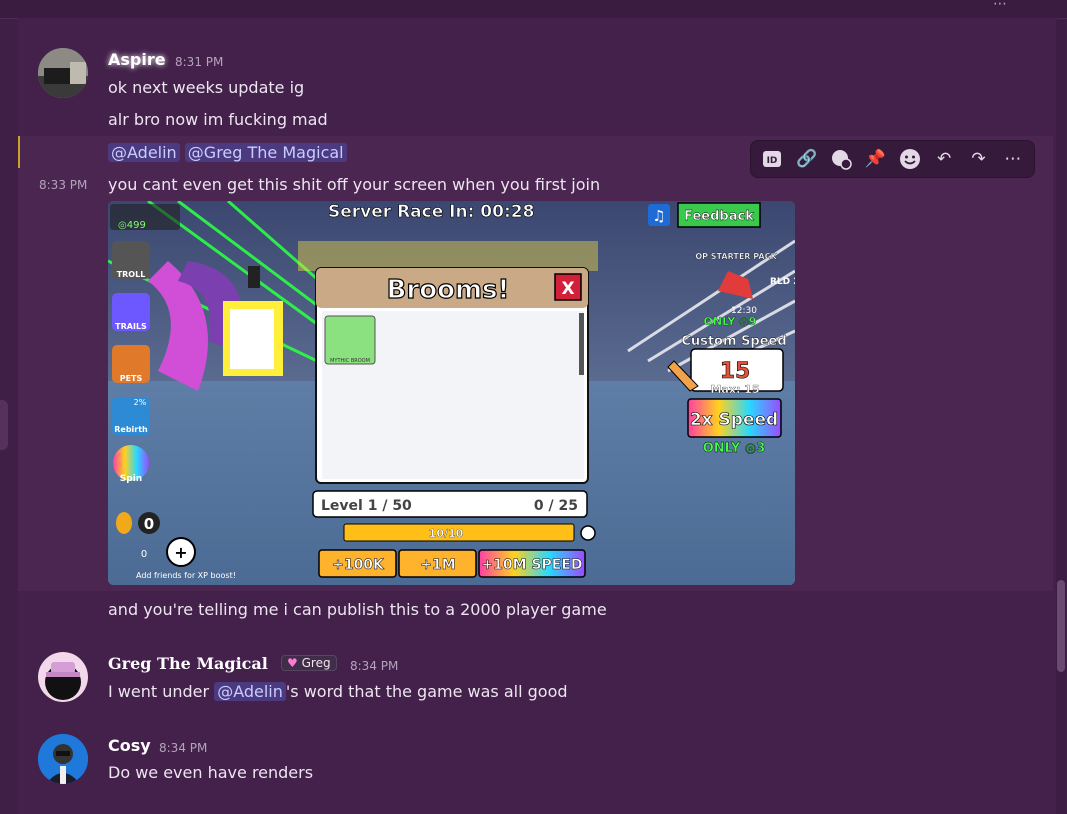 Image resolution: width=1067 pixels, height=814 pixels. Describe the element at coordinates (841, 159) in the screenshot. I see `thread-icon` at that location.